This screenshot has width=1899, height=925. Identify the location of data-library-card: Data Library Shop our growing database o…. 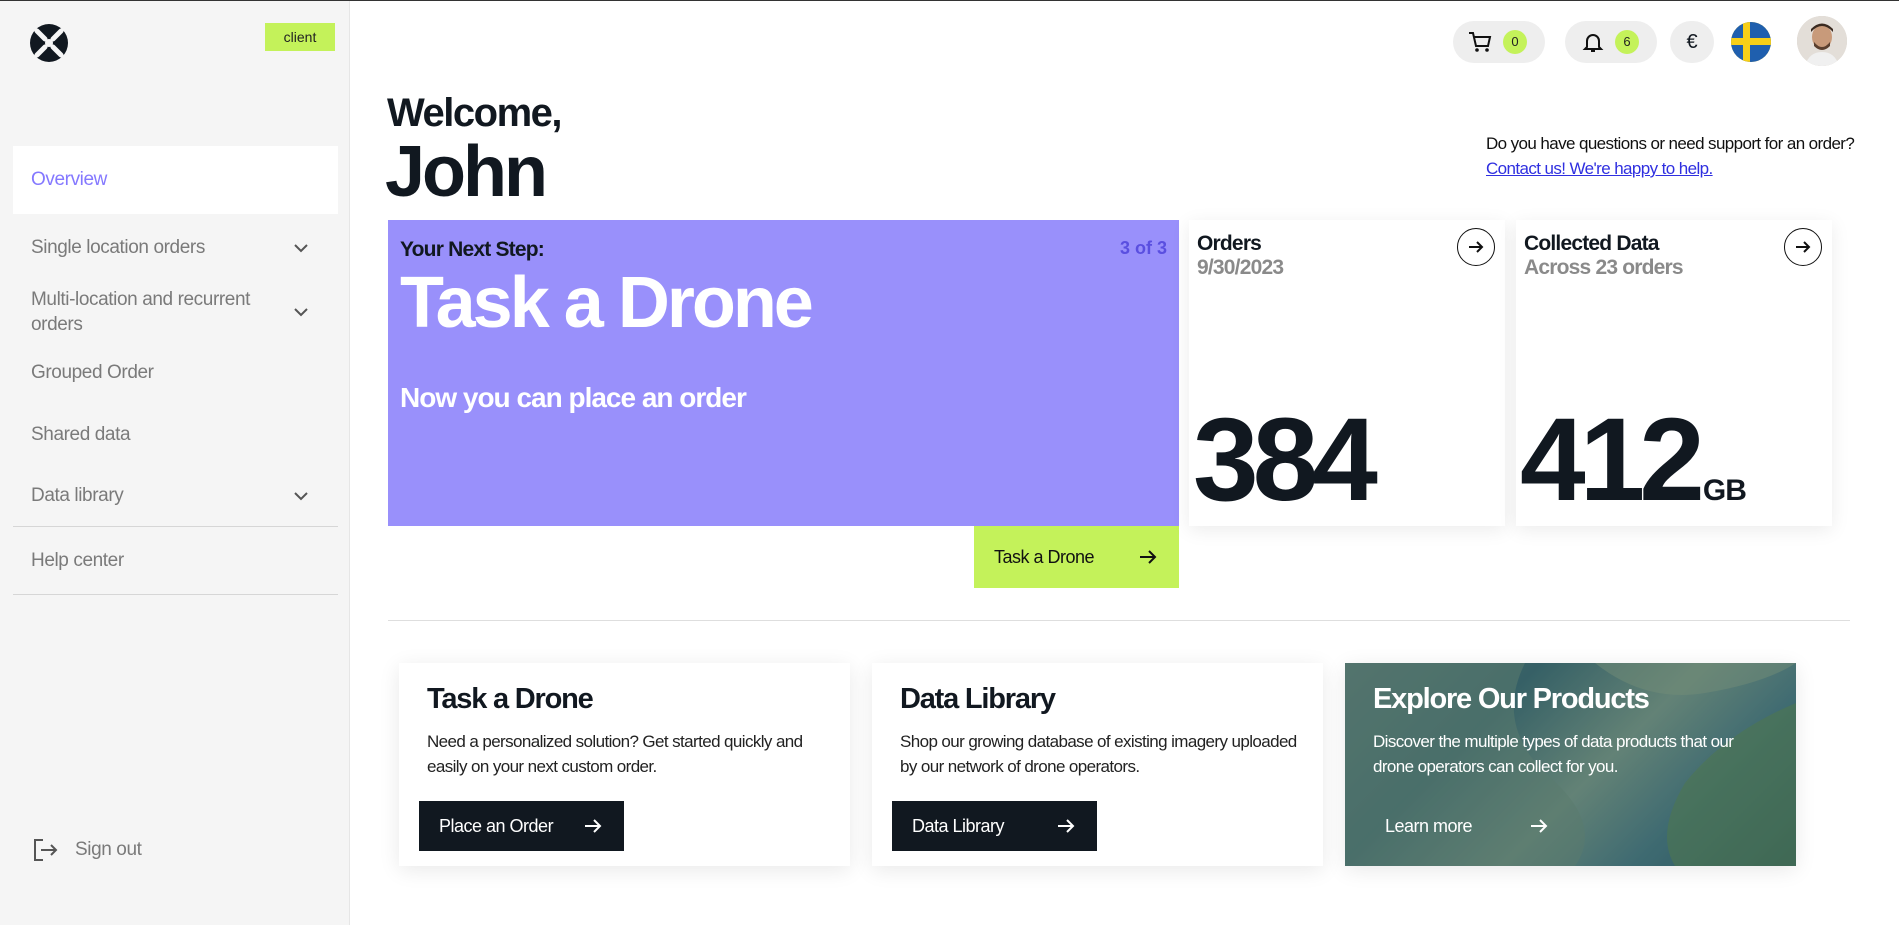
(1097, 764).